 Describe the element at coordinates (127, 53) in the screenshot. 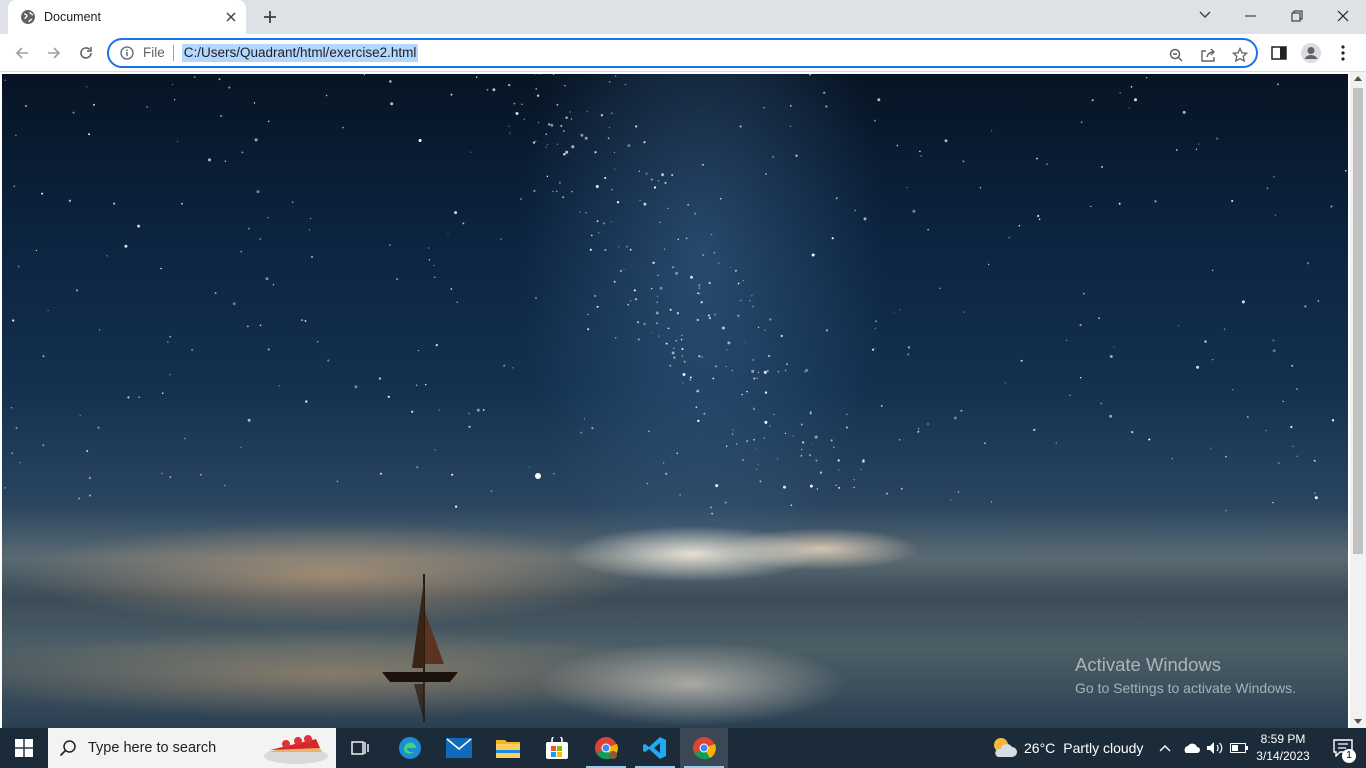

I see `info-icon` at that location.